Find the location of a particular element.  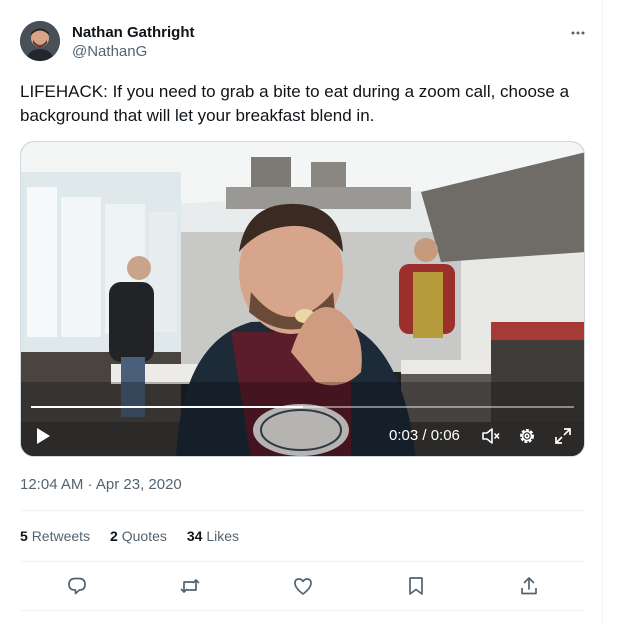

avatar-image is located at coordinates (40, 41).